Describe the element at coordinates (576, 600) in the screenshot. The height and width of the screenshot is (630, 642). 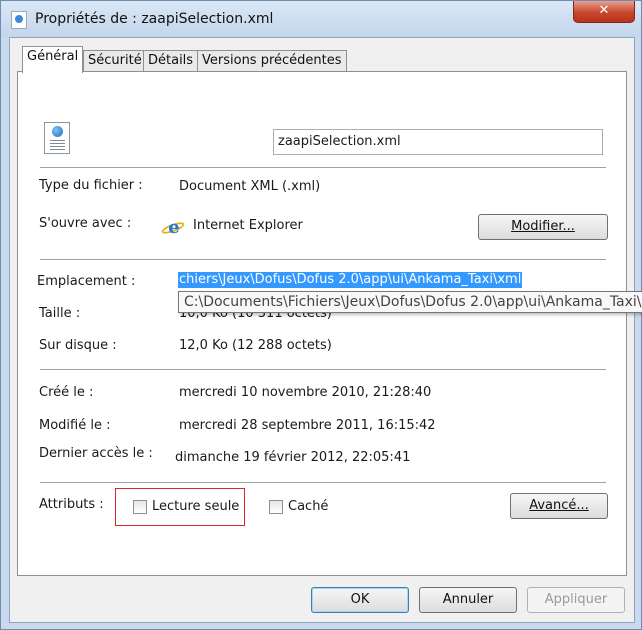
I see `apply-button: Appliquer` at that location.